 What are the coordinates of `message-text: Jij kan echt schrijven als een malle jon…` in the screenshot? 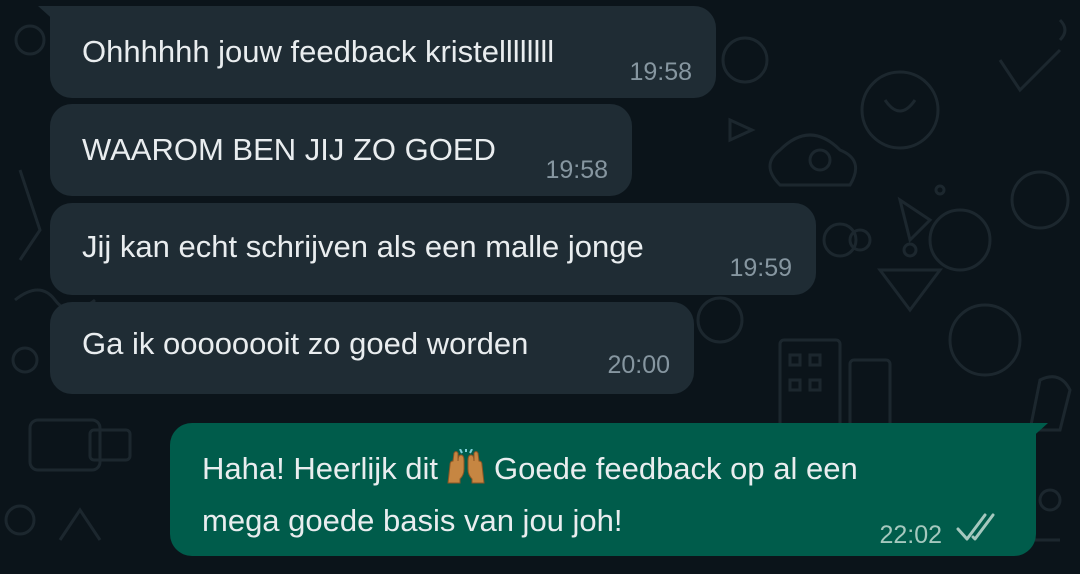 It's located at (363, 246).